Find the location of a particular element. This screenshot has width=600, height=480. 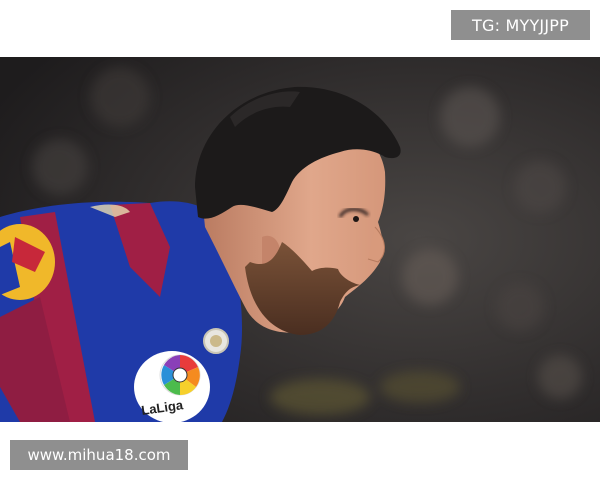

laliga-patch: LaLiga is located at coordinates (172, 386).